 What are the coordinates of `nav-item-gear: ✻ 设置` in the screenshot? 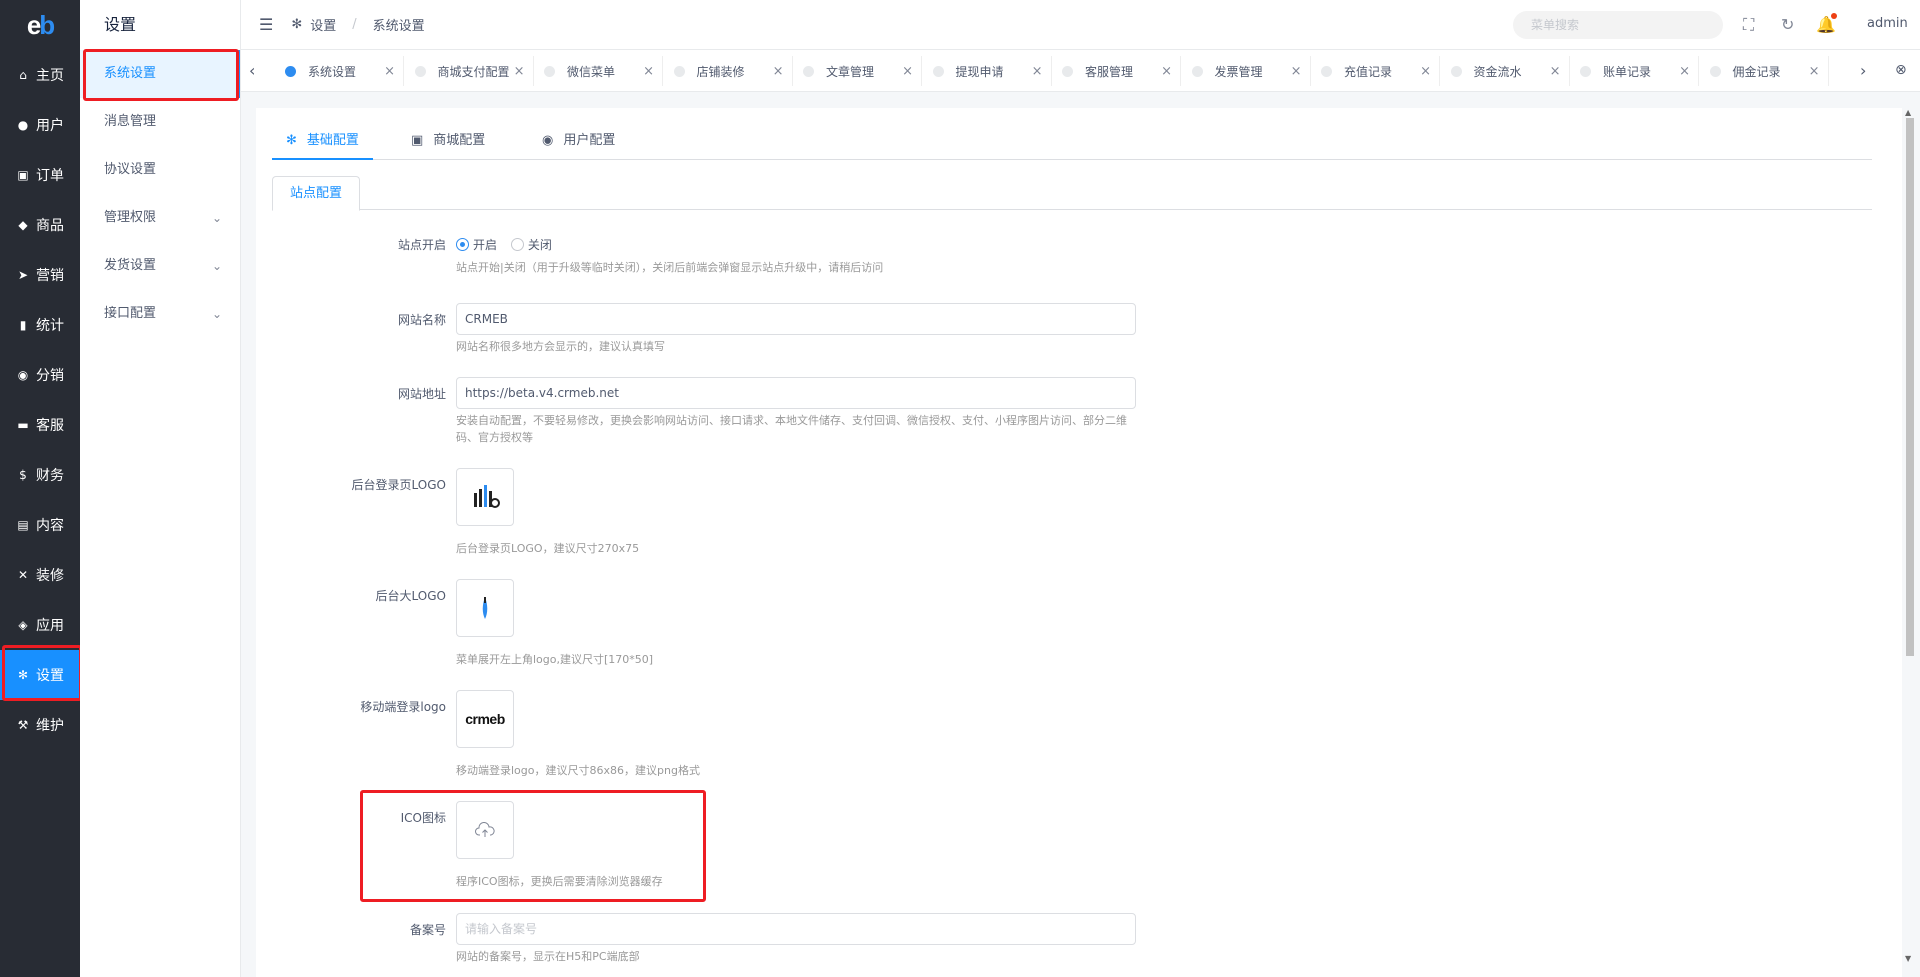 It's located at (40, 675).